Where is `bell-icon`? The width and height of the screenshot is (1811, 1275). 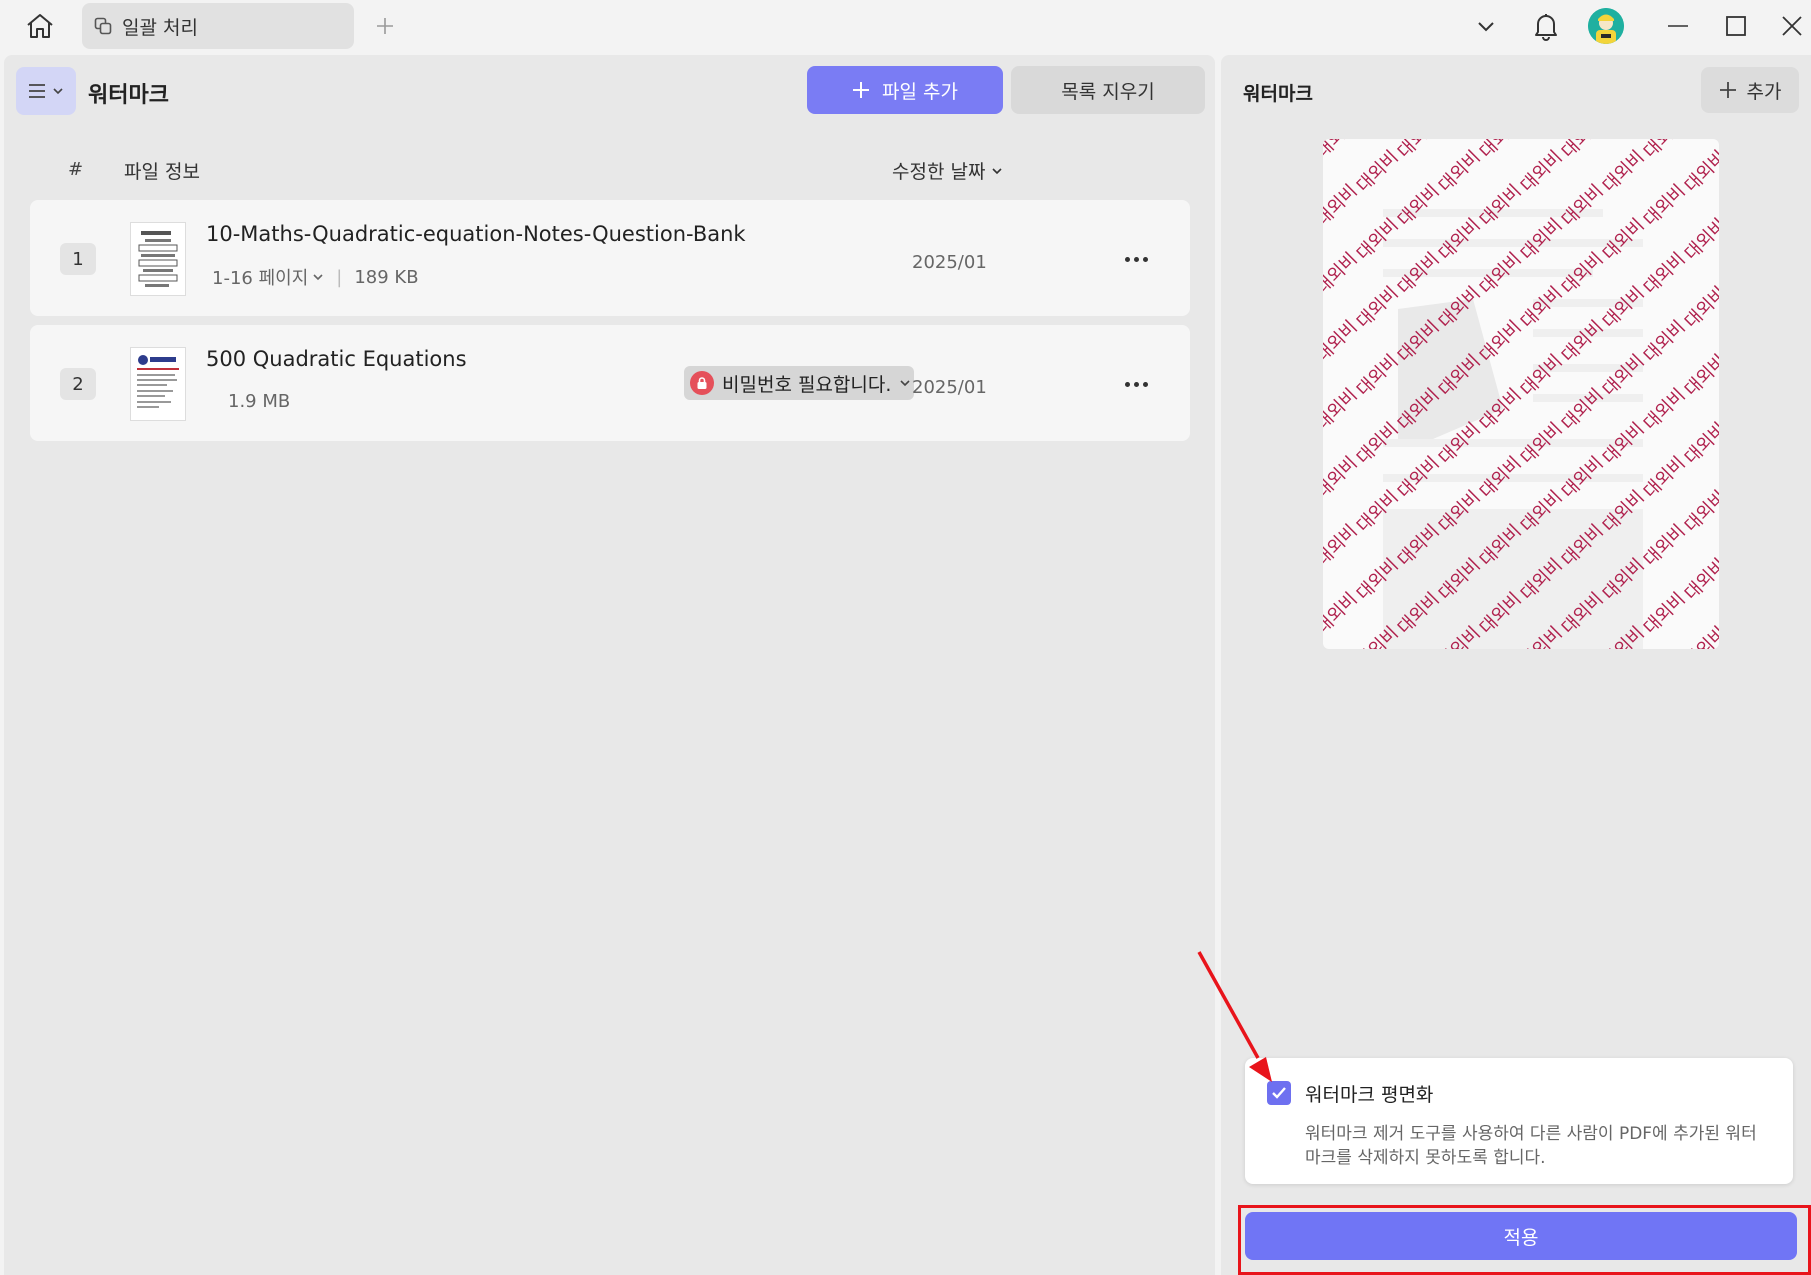
bell-icon is located at coordinates (1546, 27).